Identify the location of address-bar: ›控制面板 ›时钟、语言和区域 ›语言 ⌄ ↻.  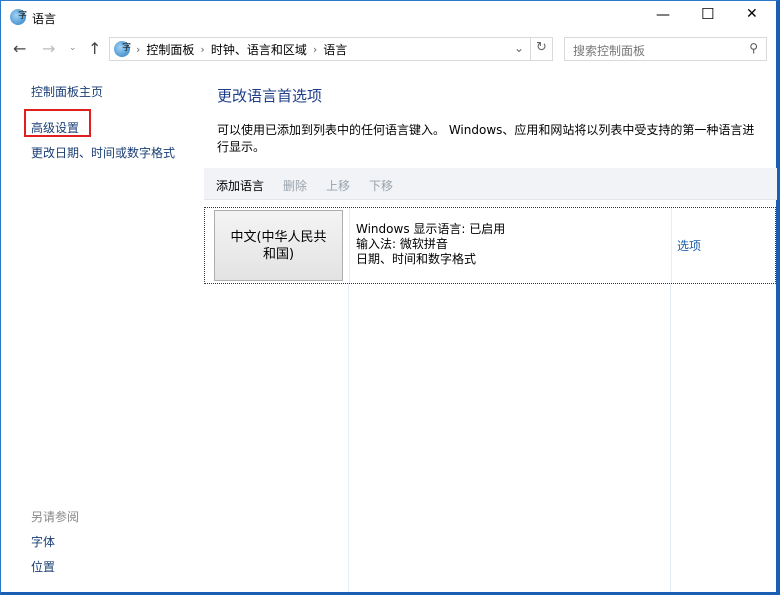
(331, 49).